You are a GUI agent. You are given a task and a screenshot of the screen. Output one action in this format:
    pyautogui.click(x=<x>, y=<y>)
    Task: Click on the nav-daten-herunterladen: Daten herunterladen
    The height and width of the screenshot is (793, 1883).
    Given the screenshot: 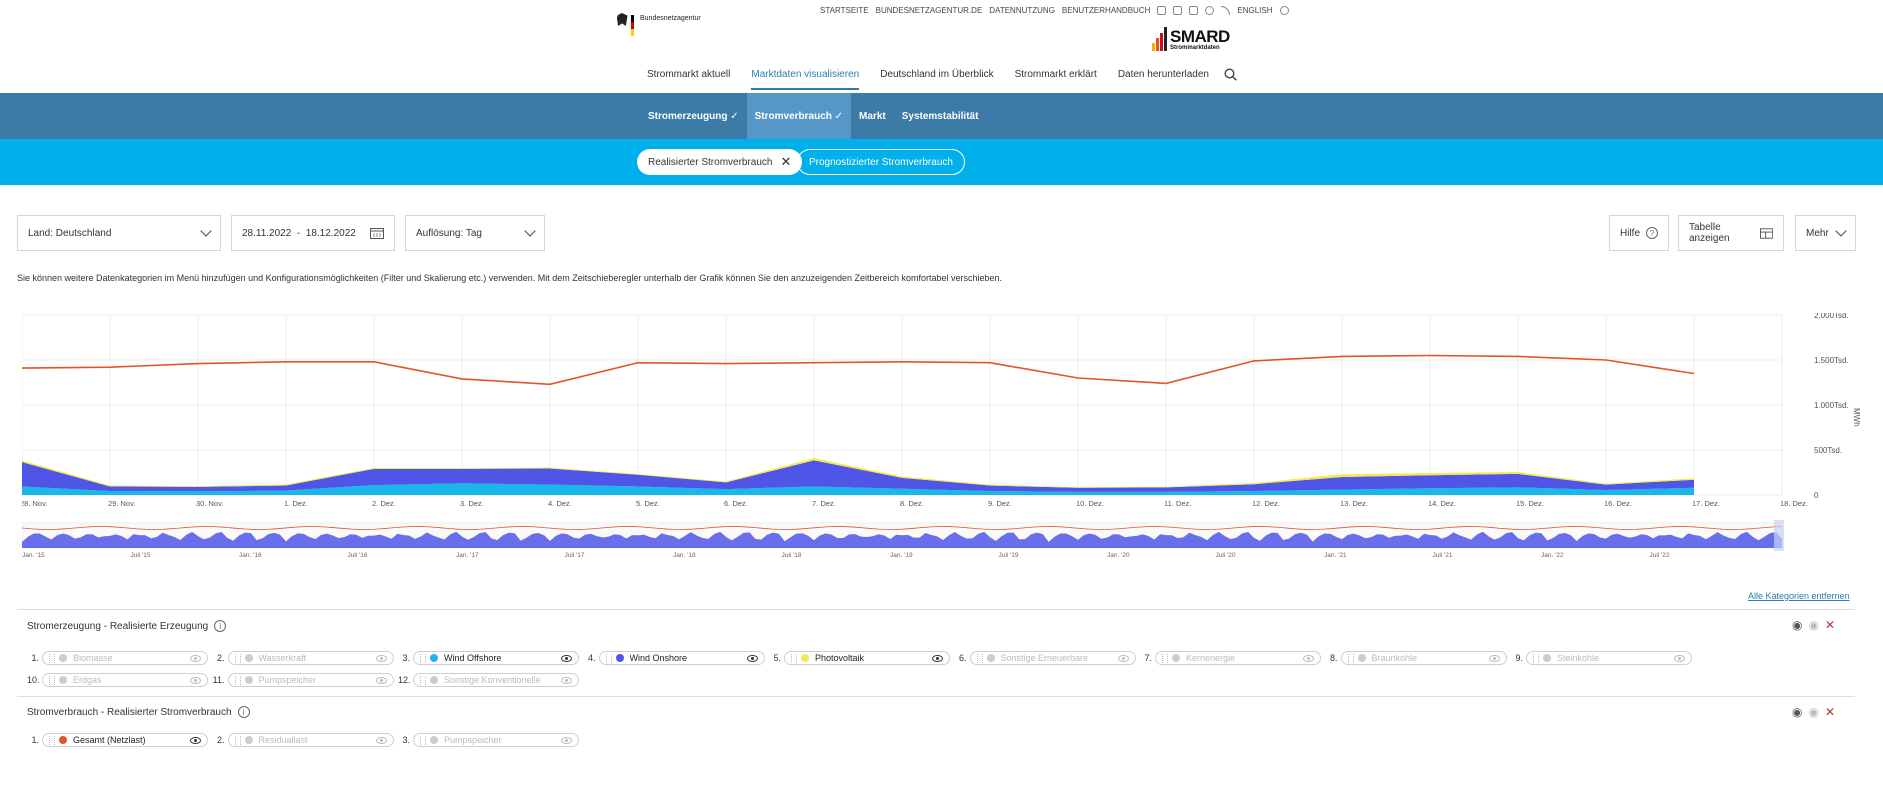 What is the action you would take?
    pyautogui.click(x=1163, y=79)
    